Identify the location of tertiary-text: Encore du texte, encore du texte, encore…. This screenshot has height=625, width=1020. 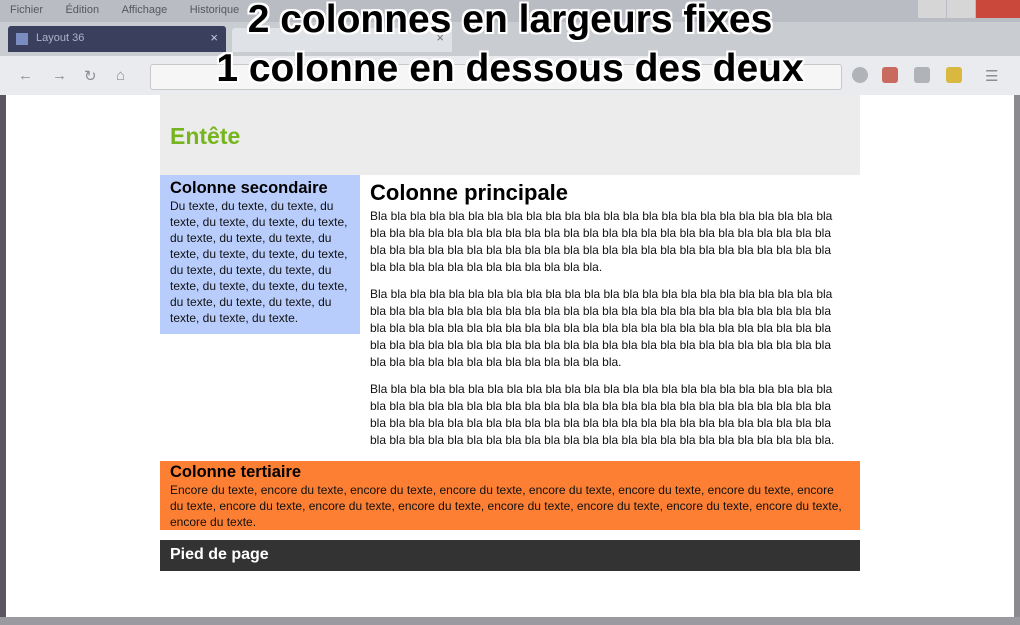
(506, 506).